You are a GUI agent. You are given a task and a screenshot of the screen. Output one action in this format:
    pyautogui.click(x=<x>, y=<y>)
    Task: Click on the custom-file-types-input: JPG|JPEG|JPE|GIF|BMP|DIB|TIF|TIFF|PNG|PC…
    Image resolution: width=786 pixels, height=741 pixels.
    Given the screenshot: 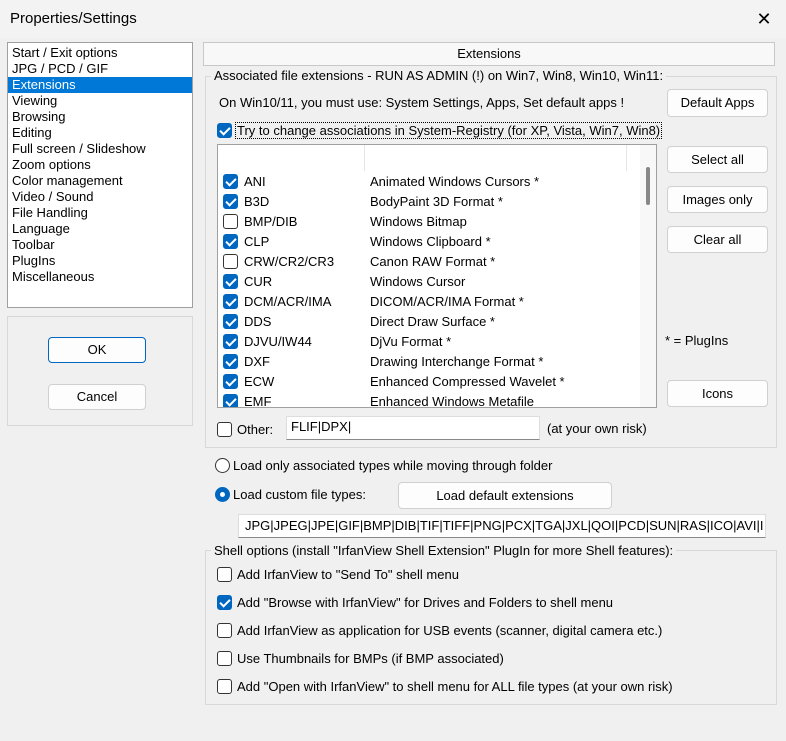 What is the action you would take?
    pyautogui.click(x=502, y=526)
    